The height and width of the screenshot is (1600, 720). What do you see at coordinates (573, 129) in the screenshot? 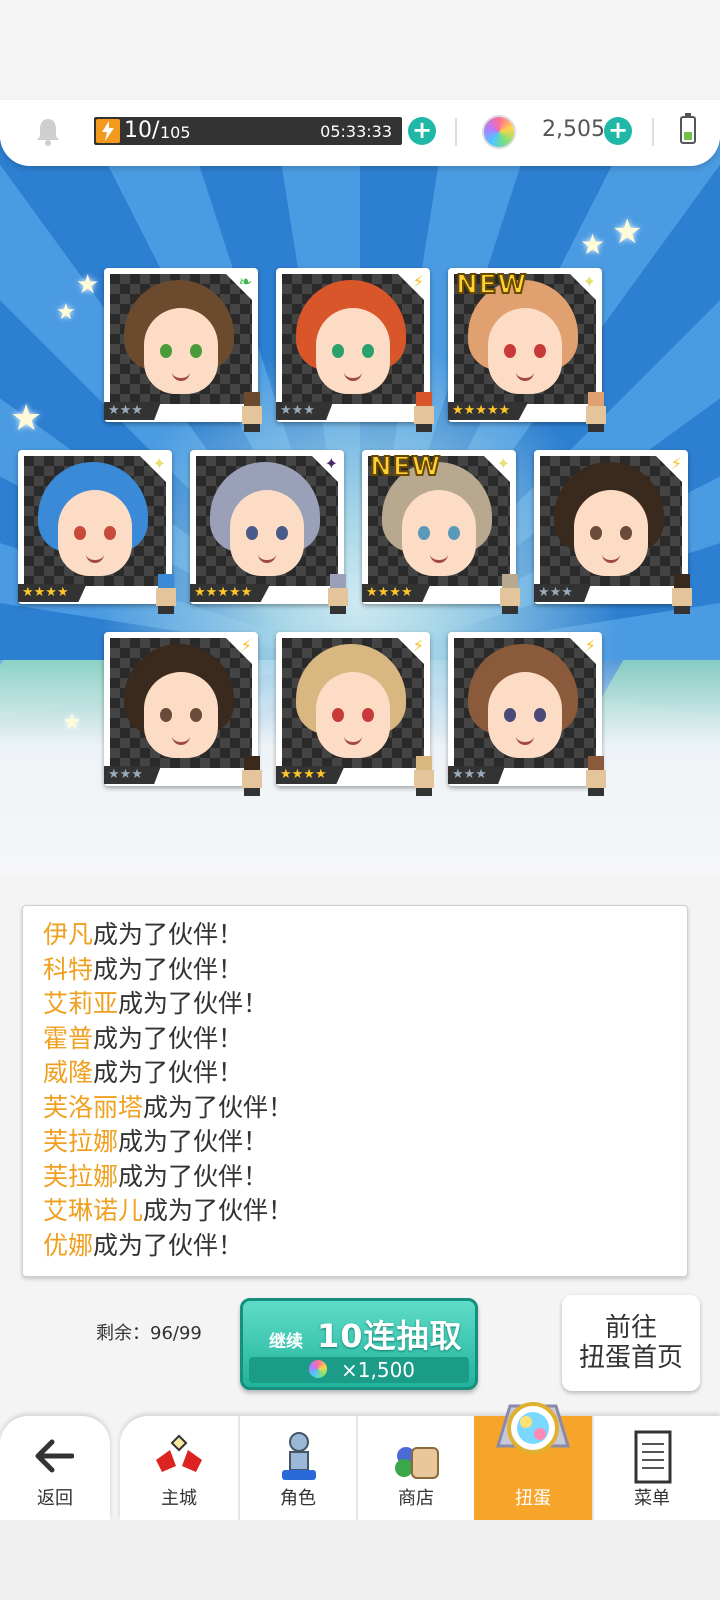
I see `gem-count: 2,505` at bounding box center [573, 129].